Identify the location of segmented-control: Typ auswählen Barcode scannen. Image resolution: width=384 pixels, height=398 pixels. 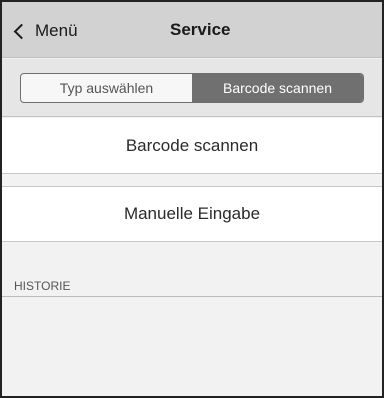
(192, 88).